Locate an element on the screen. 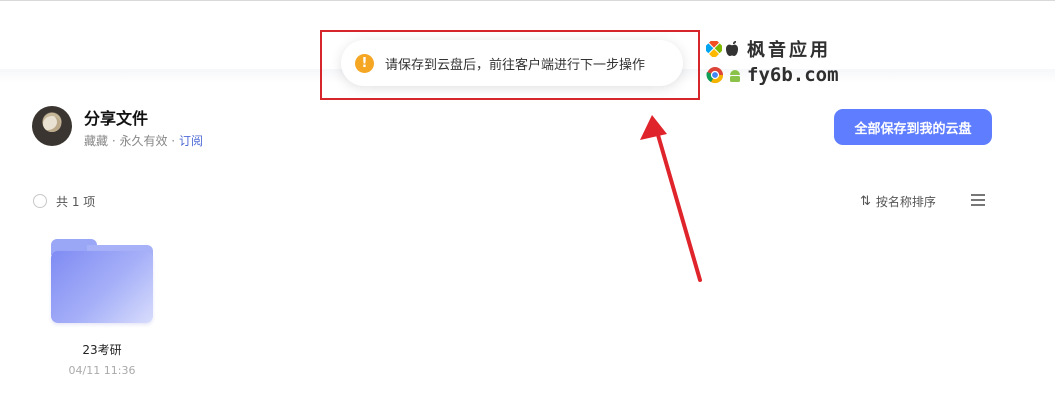 Image resolution: width=1055 pixels, height=405 pixels. android-icon is located at coordinates (735, 76).